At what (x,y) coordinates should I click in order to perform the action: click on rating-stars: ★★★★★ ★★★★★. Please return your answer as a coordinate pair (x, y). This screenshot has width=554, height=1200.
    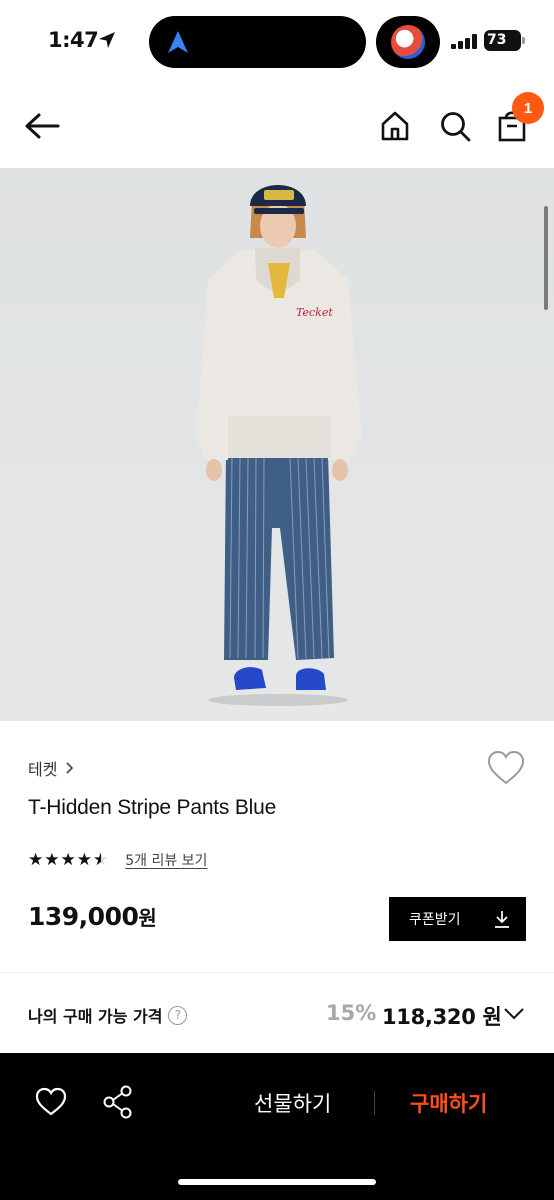
    Looking at the image, I should click on (68, 860).